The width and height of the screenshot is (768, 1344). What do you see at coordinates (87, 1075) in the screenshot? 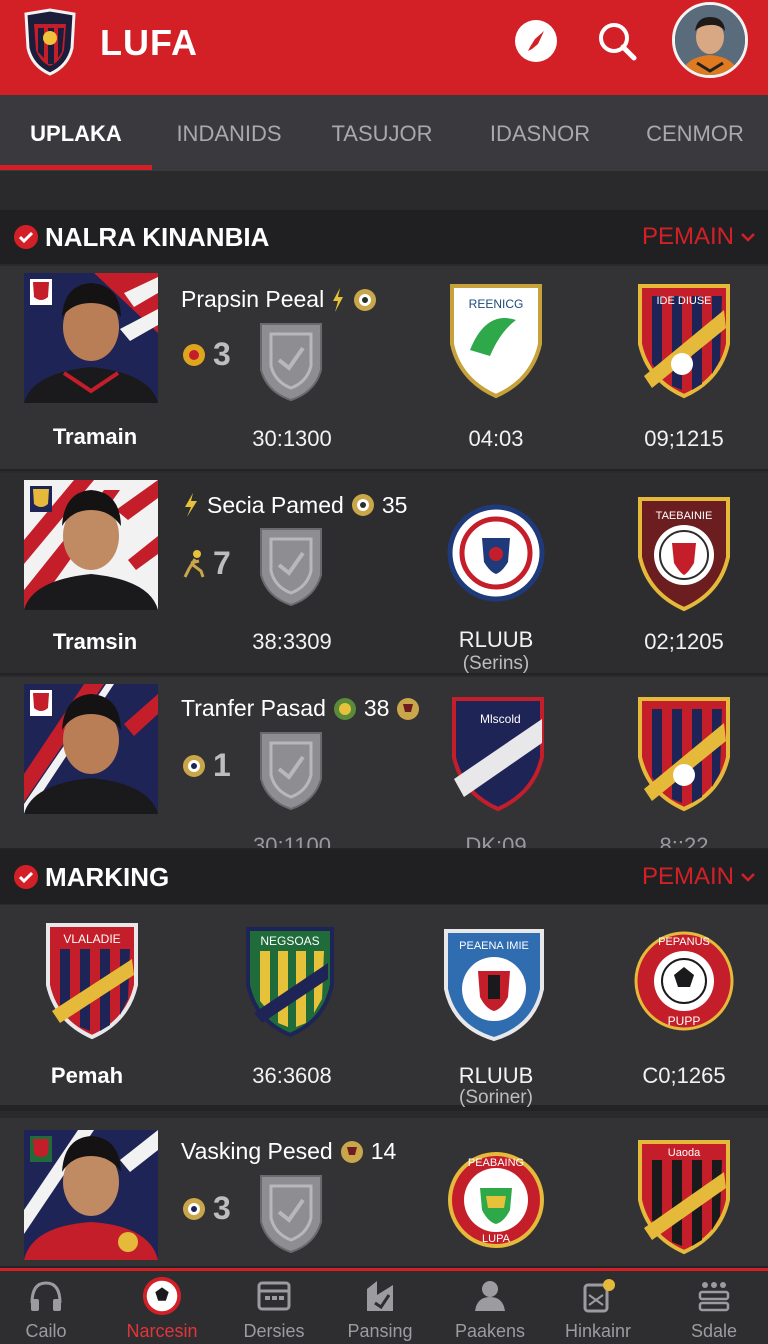
I see `ranking-name: Pemah` at bounding box center [87, 1075].